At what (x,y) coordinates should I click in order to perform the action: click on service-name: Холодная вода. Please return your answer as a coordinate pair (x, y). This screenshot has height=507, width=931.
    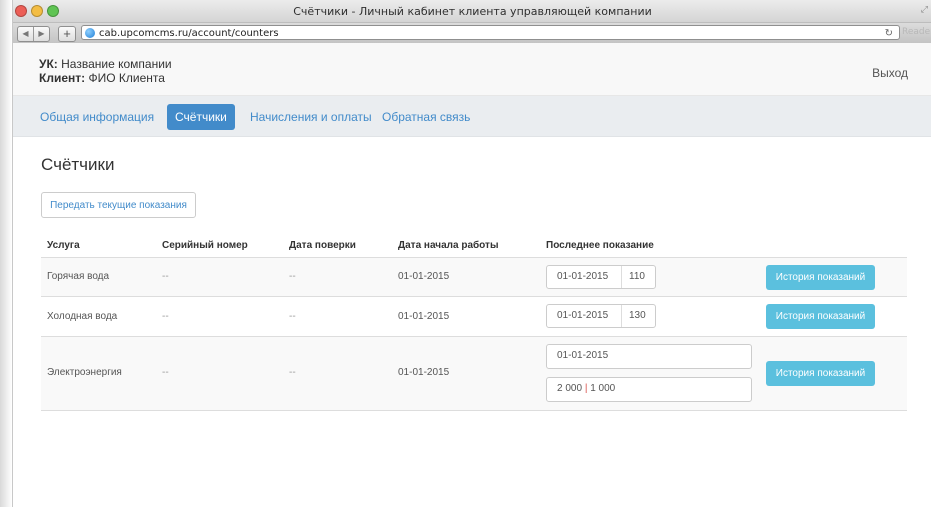
    Looking at the image, I should click on (82, 316).